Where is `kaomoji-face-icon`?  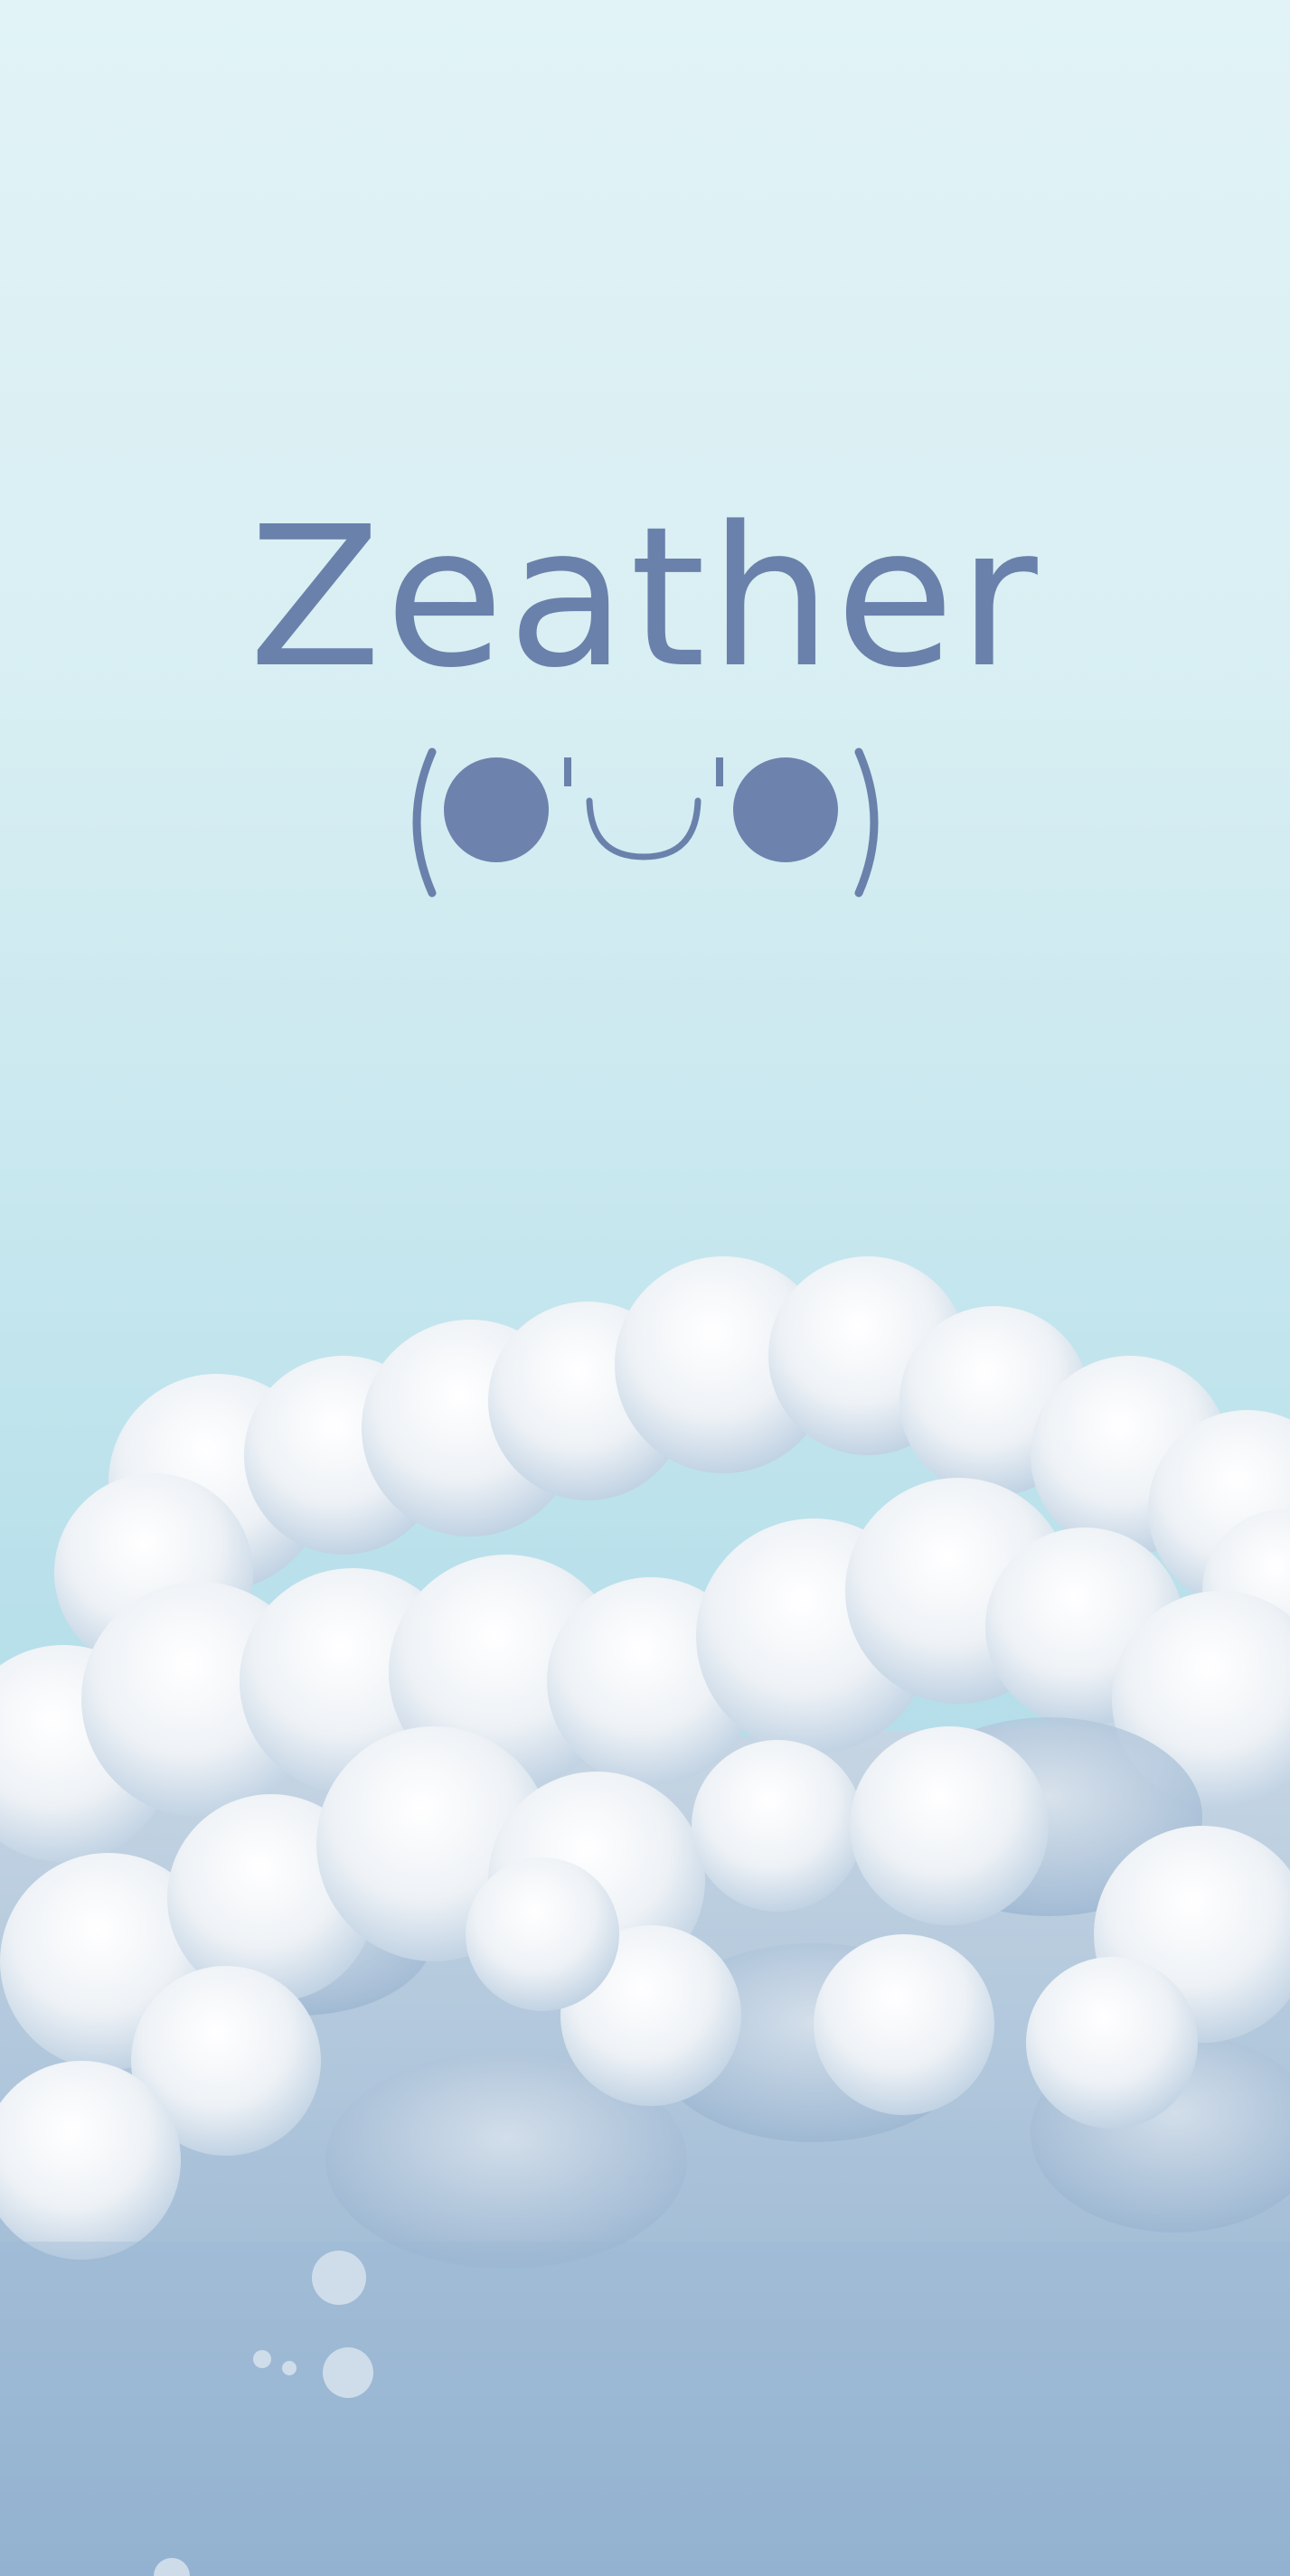
kaomoji-face-icon is located at coordinates (645, 823).